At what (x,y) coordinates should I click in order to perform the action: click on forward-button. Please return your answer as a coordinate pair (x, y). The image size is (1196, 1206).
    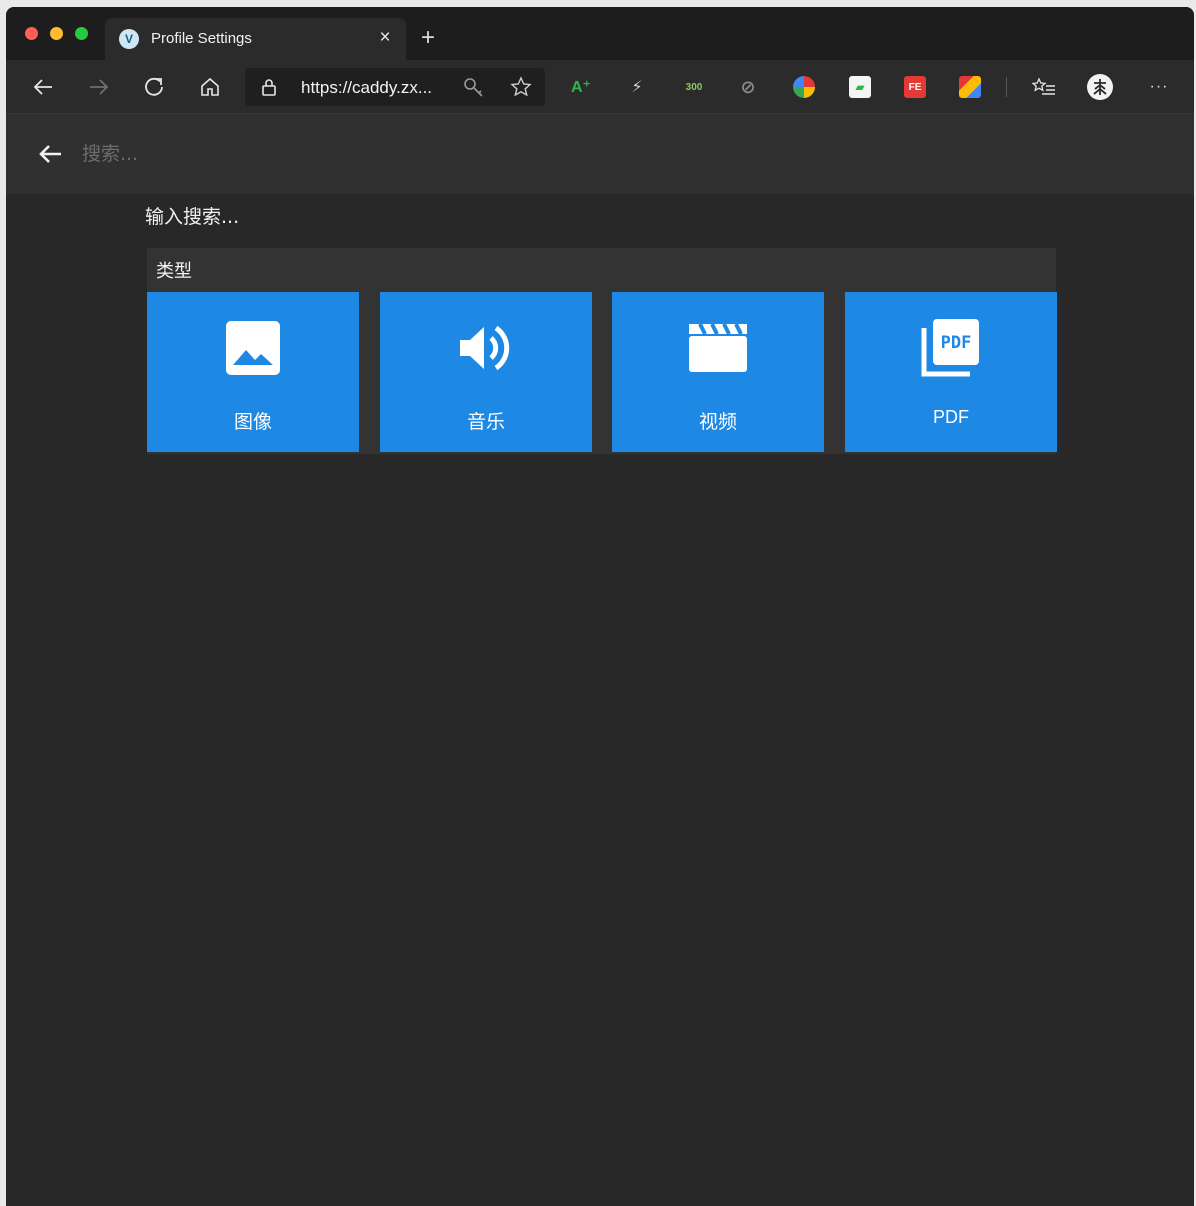
    Looking at the image, I should click on (99, 87).